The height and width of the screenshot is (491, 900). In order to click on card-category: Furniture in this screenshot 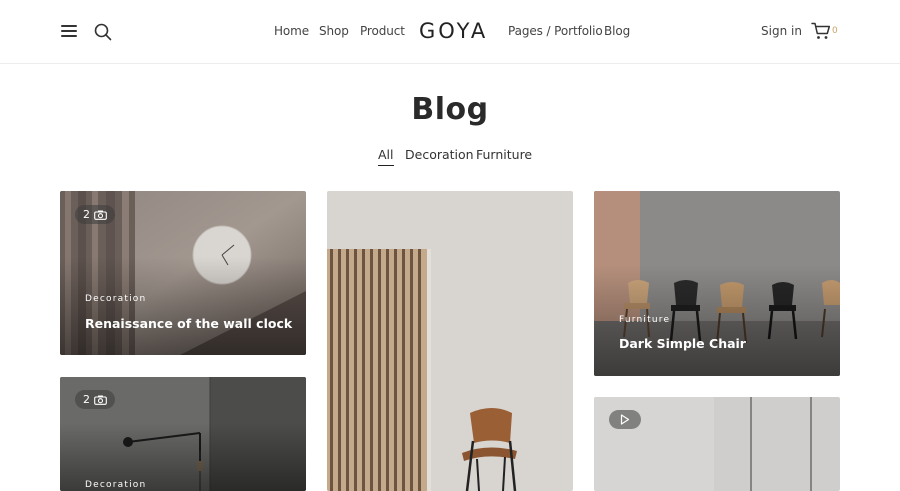, I will do `click(645, 320)`.